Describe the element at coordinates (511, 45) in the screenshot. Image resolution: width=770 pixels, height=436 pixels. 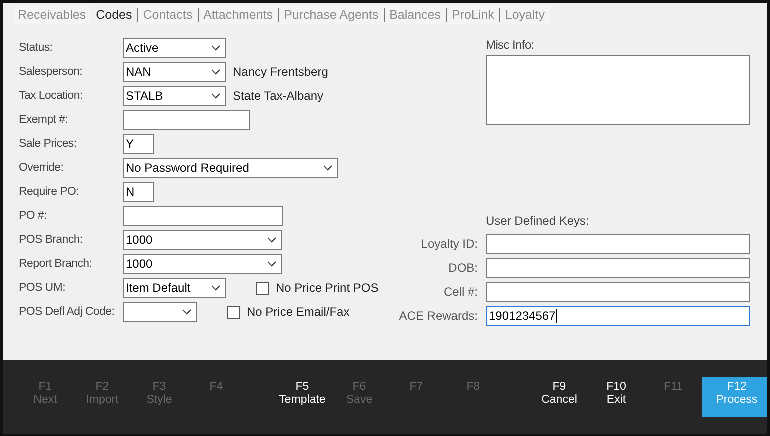
I see `field-label: Misc Info:` at that location.